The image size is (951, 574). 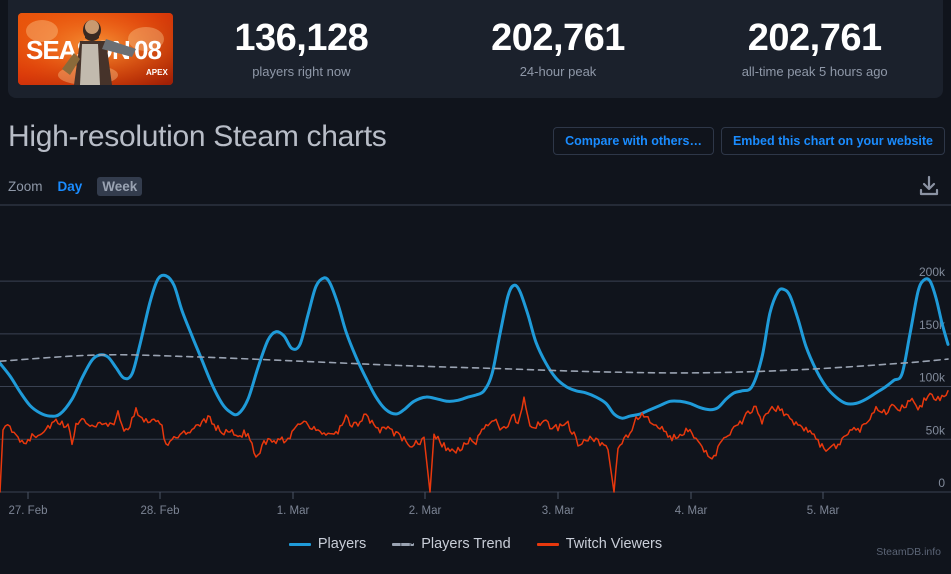 What do you see at coordinates (147, 50) in the screenshot?
I see `capsule-number-text: 08` at bounding box center [147, 50].